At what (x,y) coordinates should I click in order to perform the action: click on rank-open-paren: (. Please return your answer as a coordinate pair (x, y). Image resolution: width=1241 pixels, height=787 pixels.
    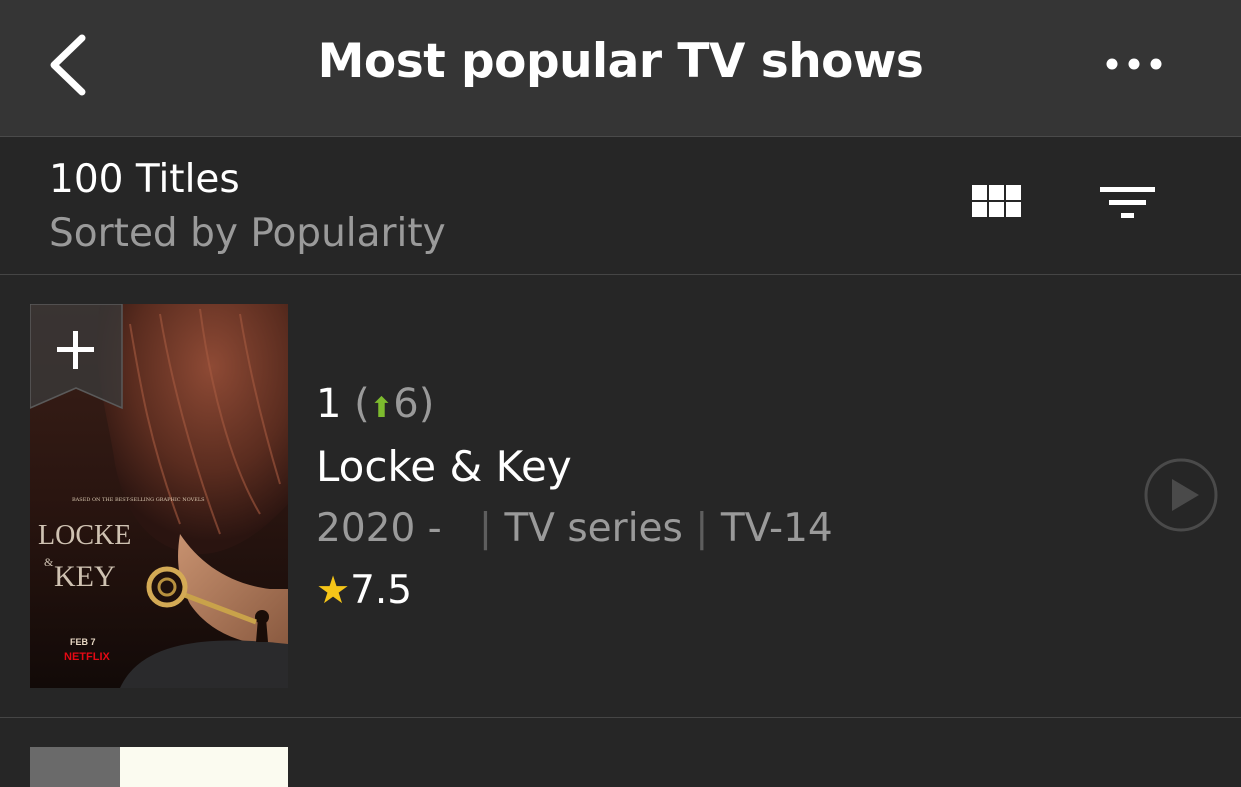
    Looking at the image, I should click on (362, 404).